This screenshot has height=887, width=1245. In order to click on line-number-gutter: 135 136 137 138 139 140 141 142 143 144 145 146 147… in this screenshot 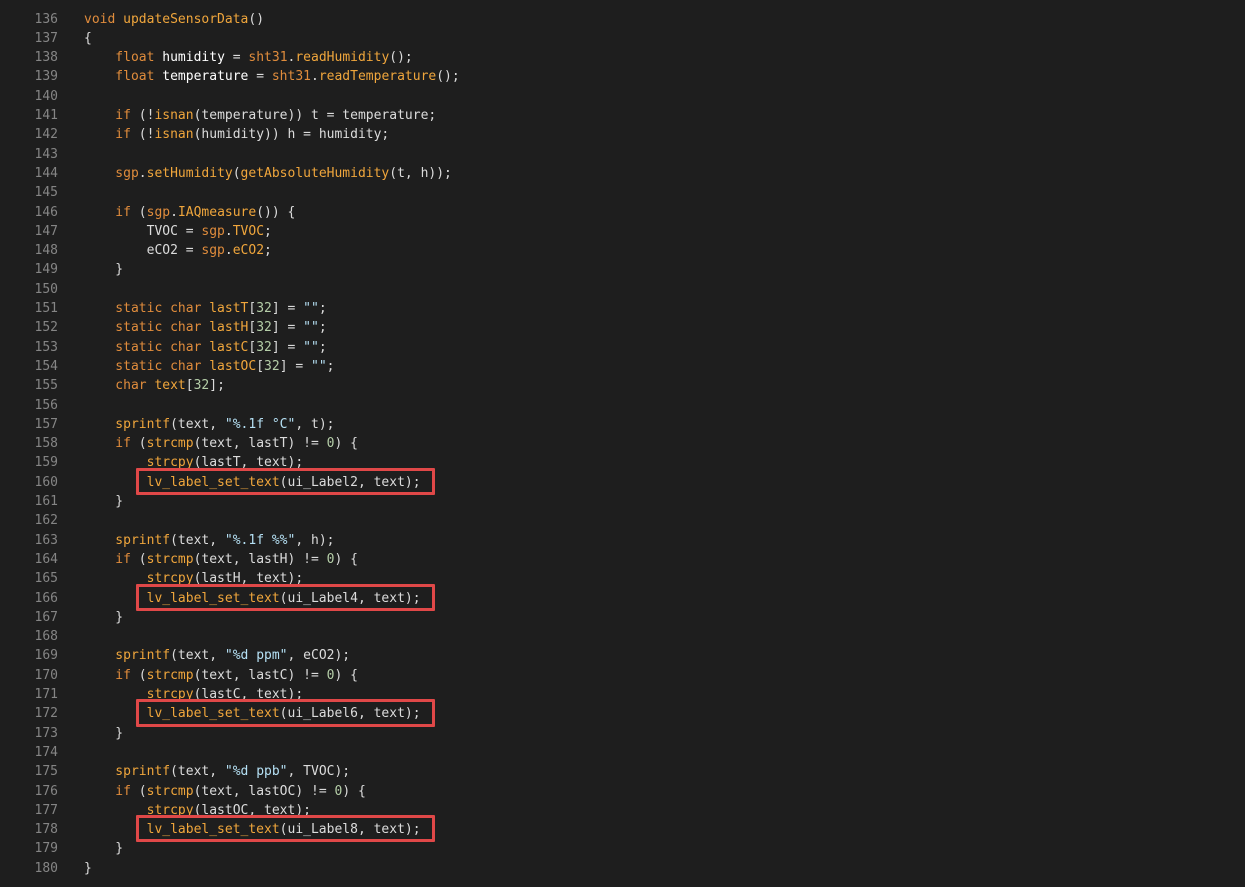, I will do `click(39, 443)`.